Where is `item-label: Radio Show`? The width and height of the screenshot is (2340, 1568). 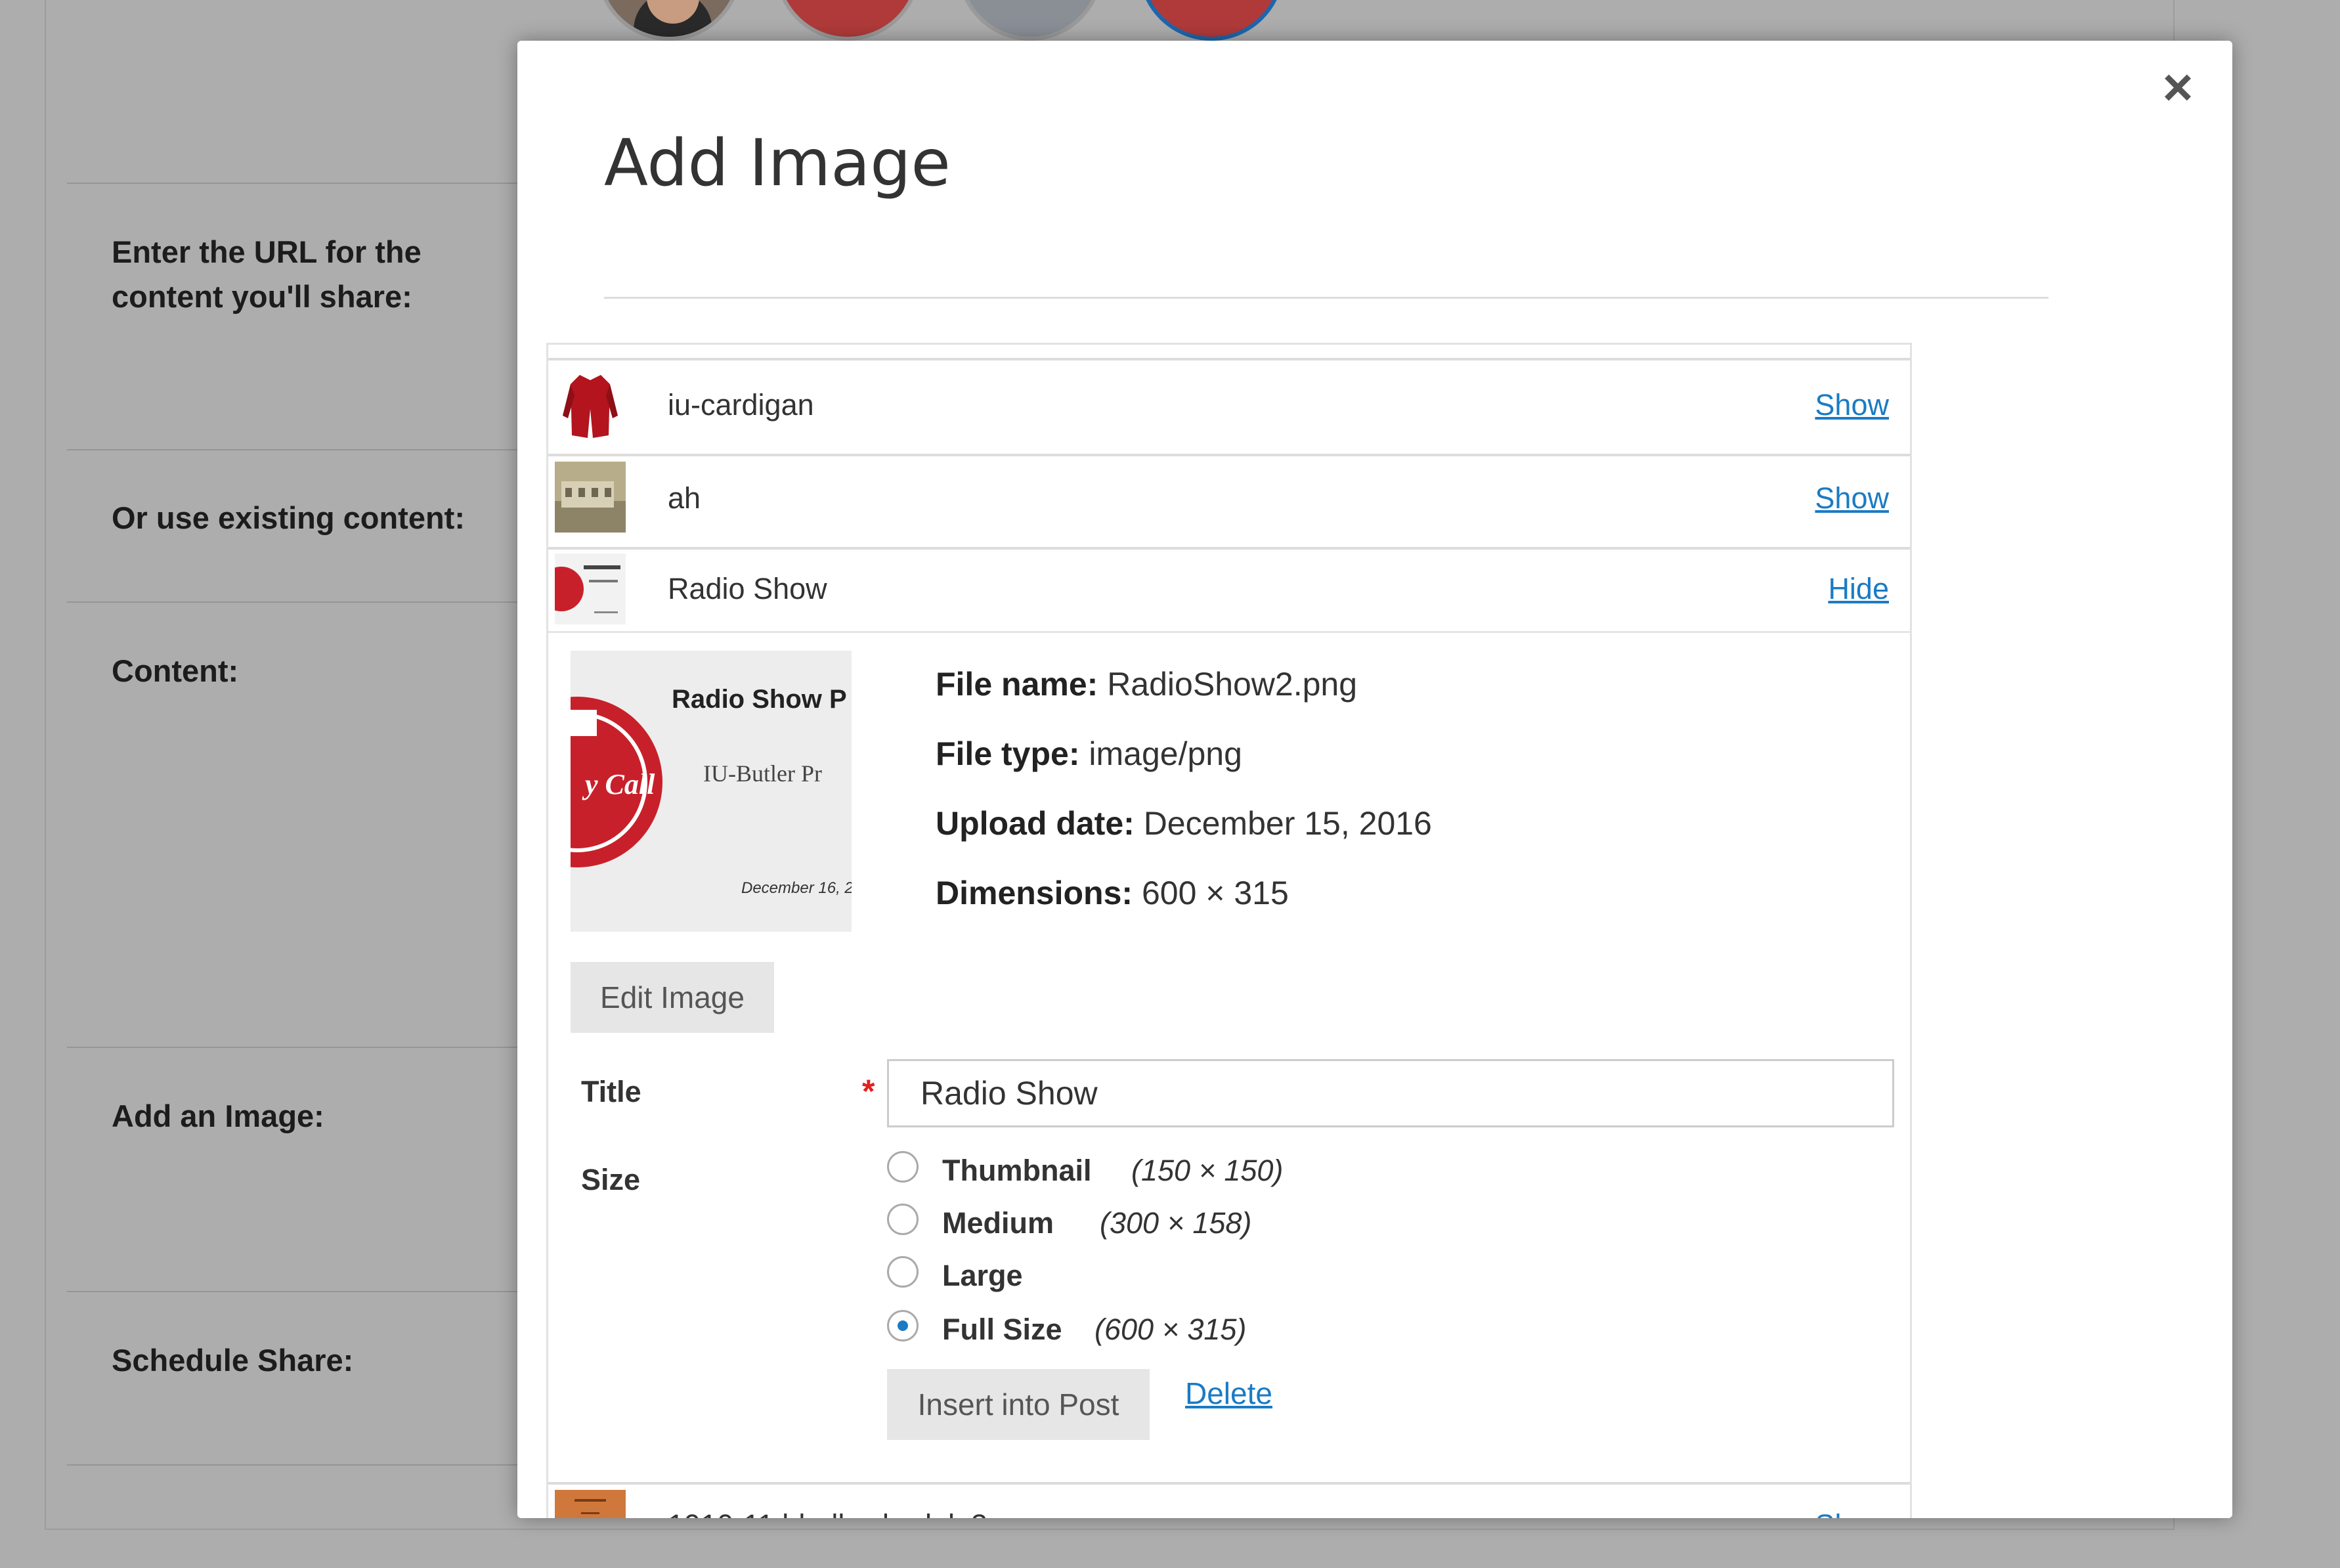 item-label: Radio Show is located at coordinates (747, 588).